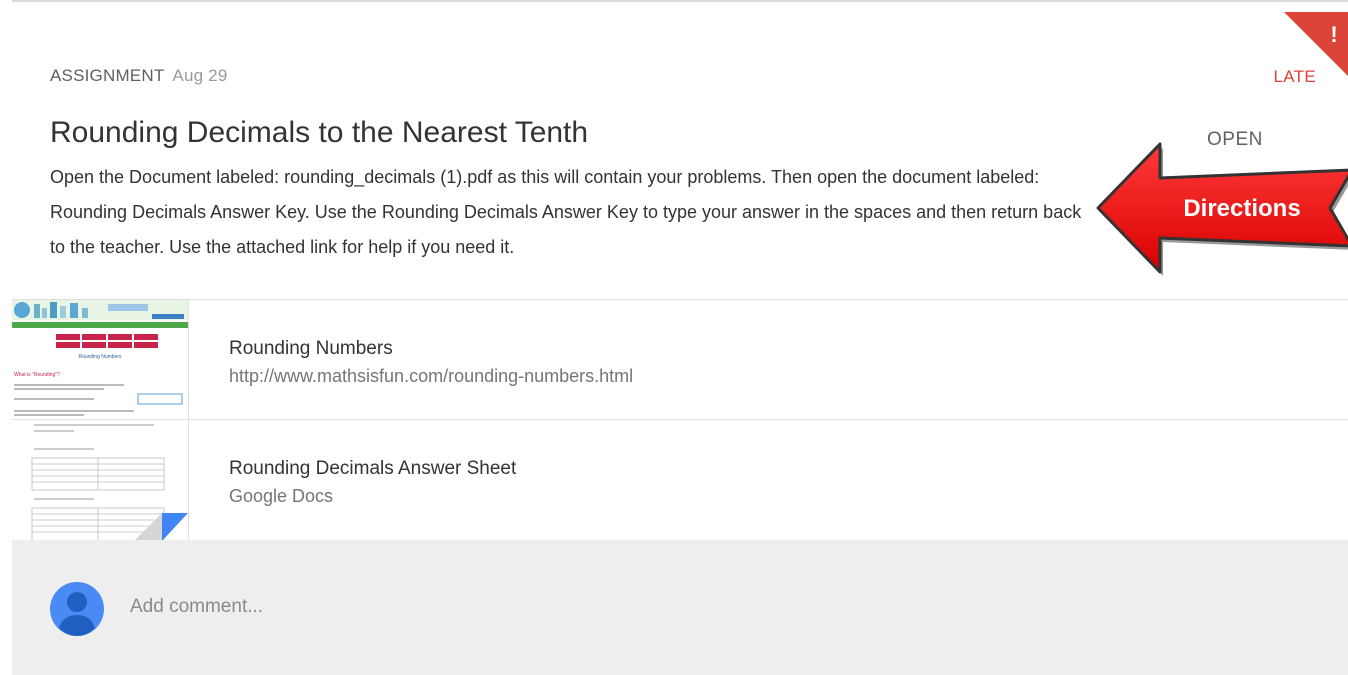 The image size is (1348, 675). I want to click on user-avatar-icon, so click(77, 609).